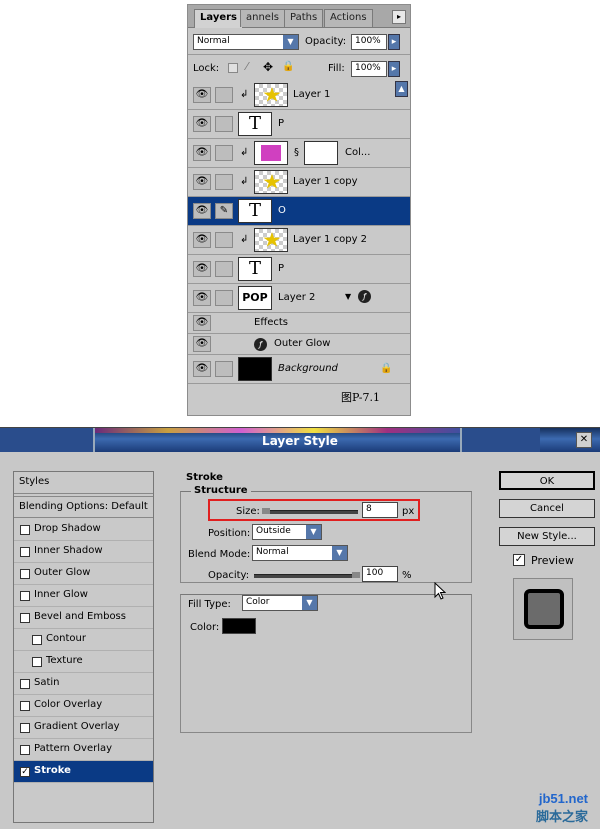 This screenshot has width=600, height=829. Describe the element at coordinates (83, 728) in the screenshot. I see `style-item-gradient-overlay: Gradient Overlay` at that location.